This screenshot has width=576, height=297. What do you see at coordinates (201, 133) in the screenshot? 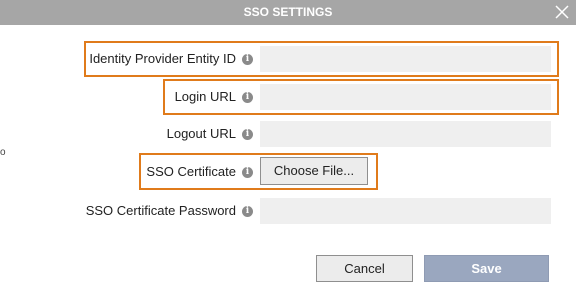
I see `logout-url-label: Logout URL` at bounding box center [201, 133].